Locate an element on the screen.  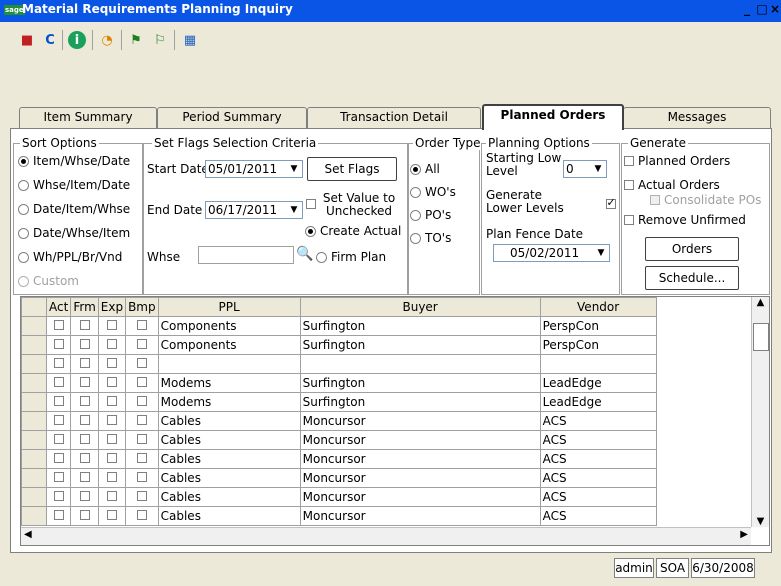
start-date-dropdown: 05/01/2011 ▼ is located at coordinates (254, 169).